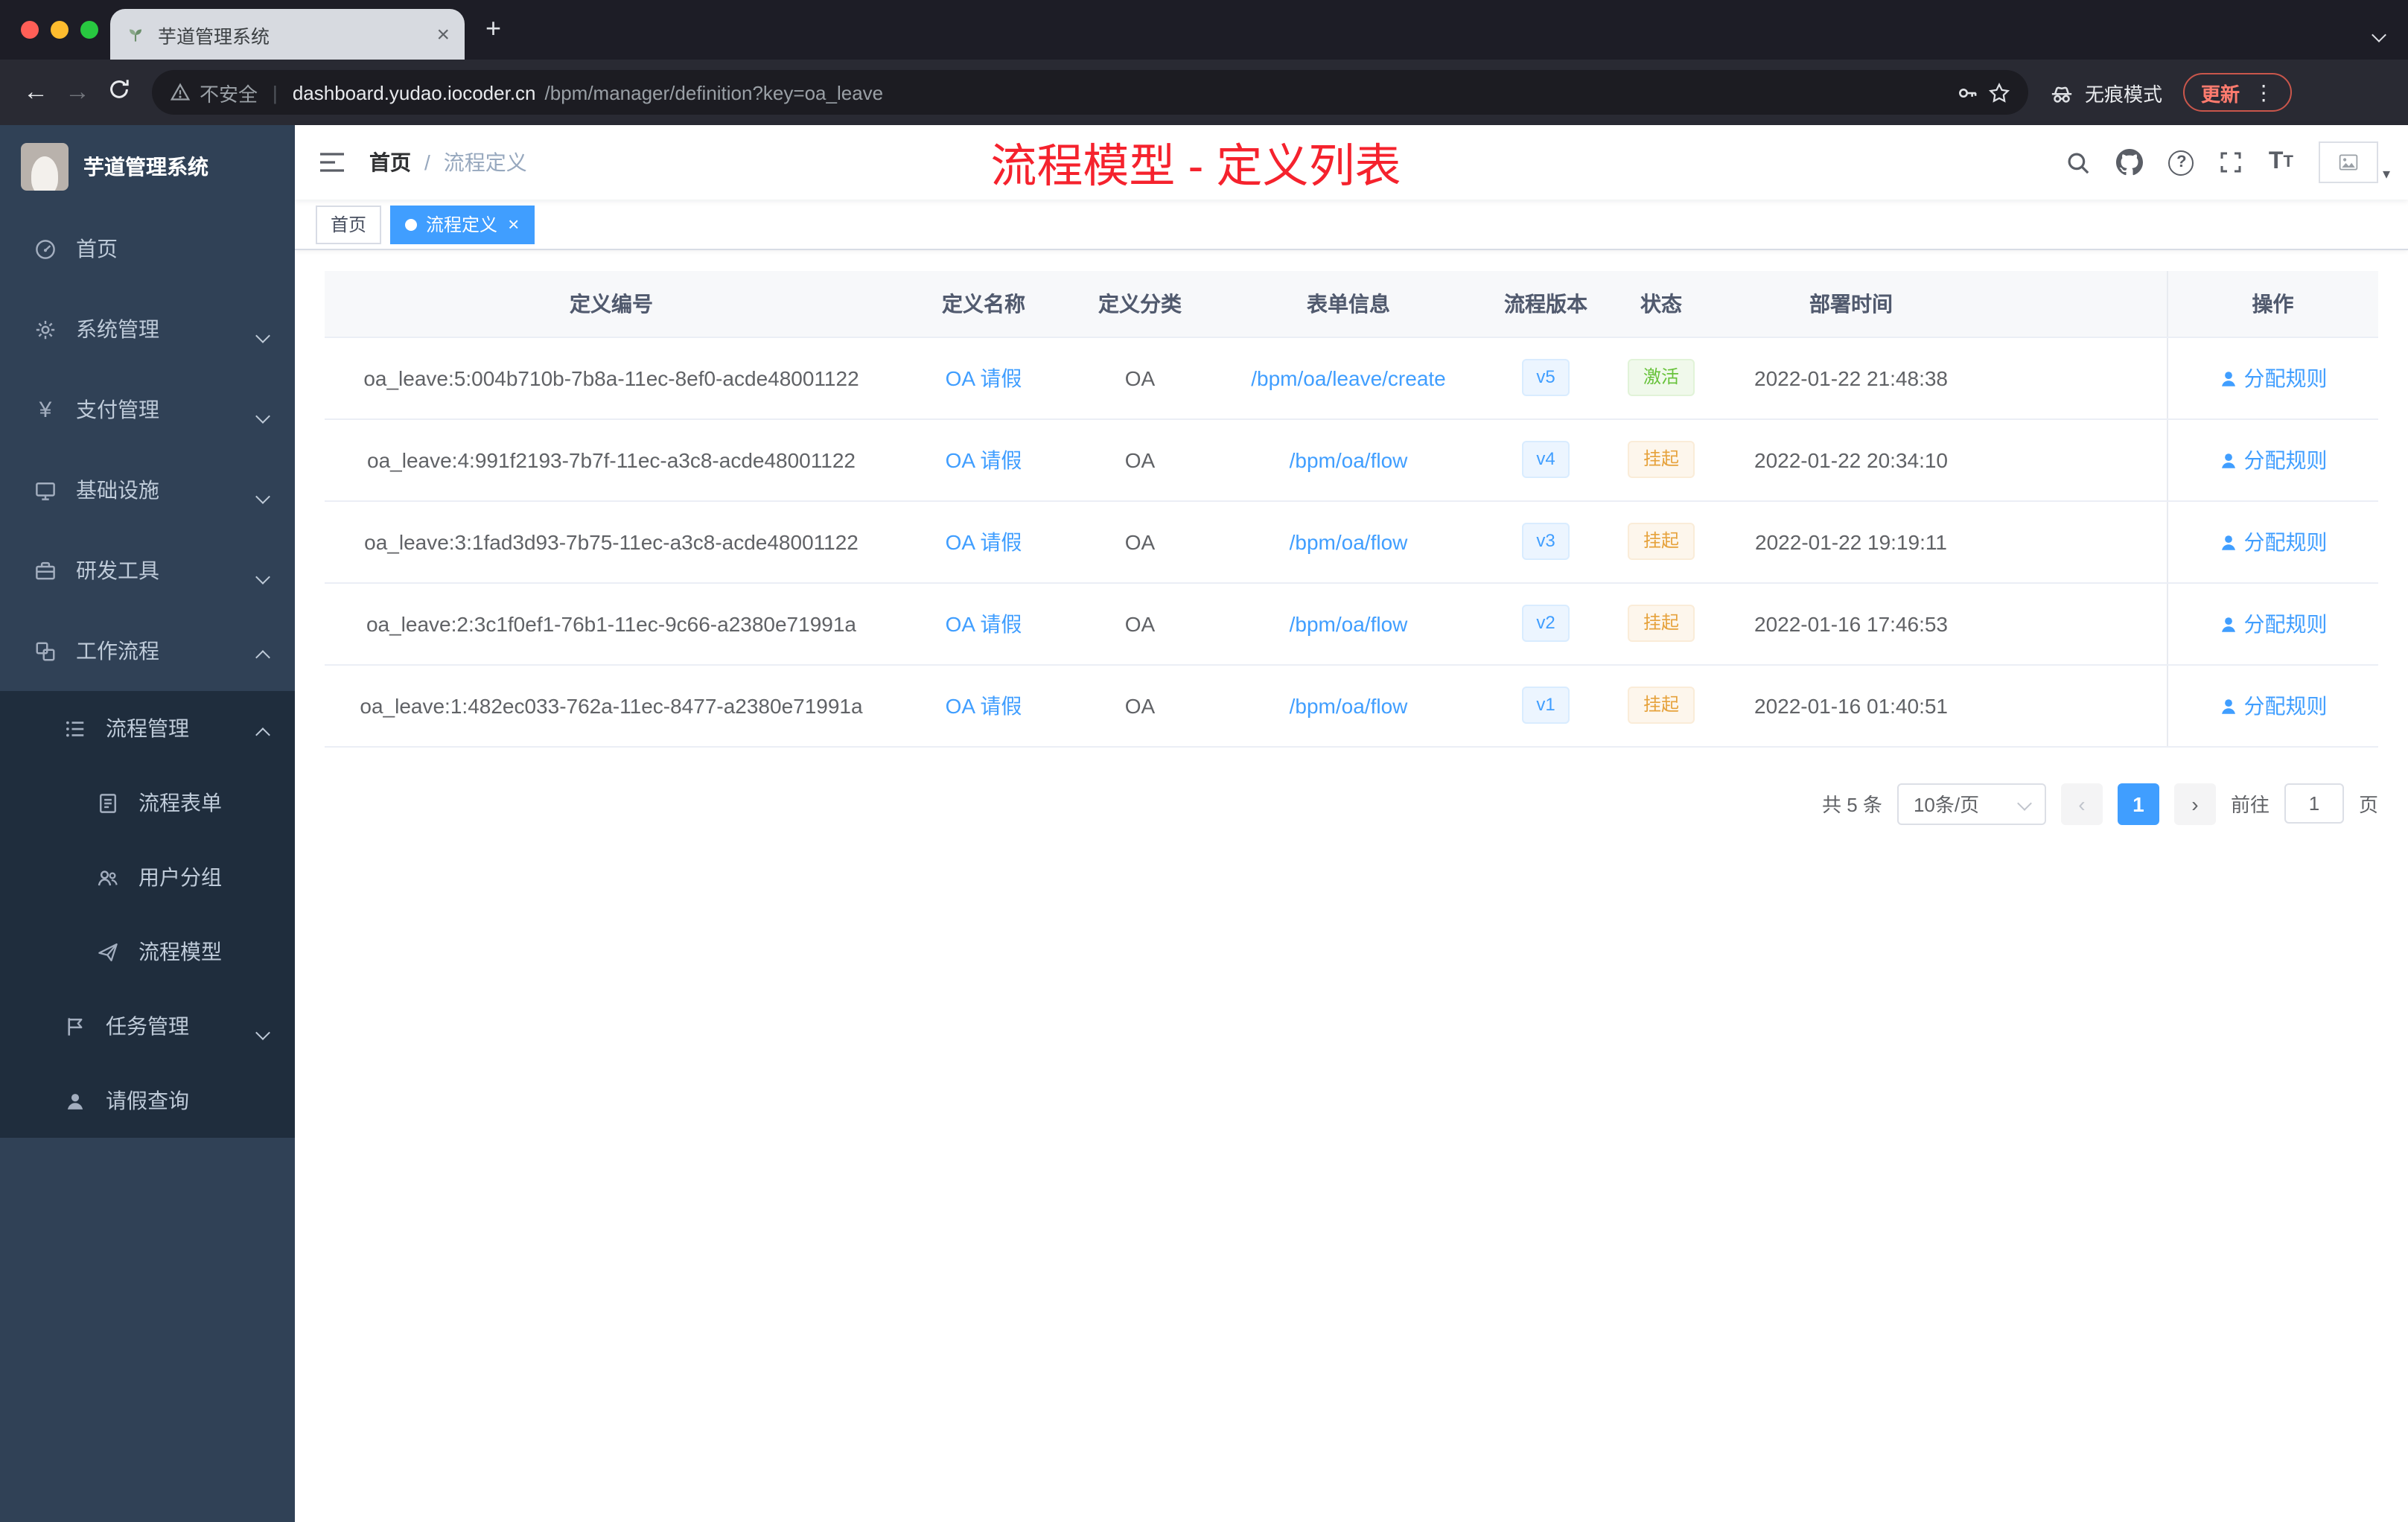 The height and width of the screenshot is (1522, 2408). What do you see at coordinates (180, 803) in the screenshot?
I see `sidebar-item-label: 流程表单` at bounding box center [180, 803].